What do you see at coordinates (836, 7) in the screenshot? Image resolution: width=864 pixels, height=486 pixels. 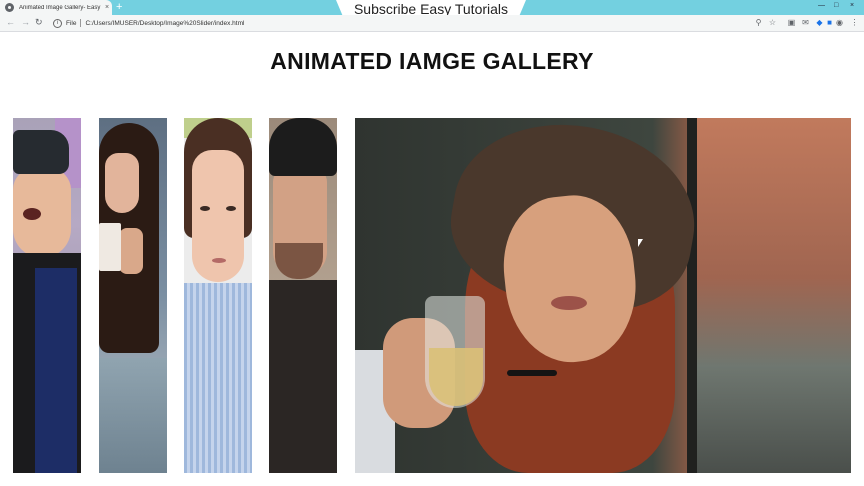 I see `maximize-button: □` at bounding box center [836, 7].